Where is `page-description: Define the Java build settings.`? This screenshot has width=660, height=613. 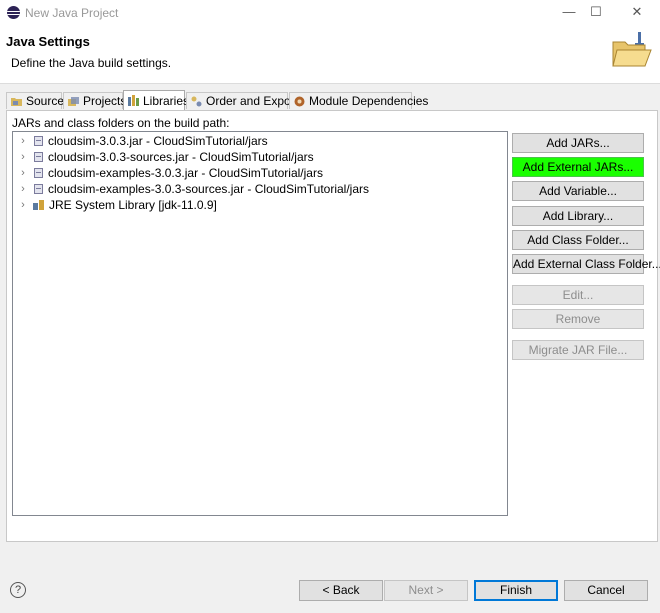 page-description: Define the Java build settings. is located at coordinates (91, 63).